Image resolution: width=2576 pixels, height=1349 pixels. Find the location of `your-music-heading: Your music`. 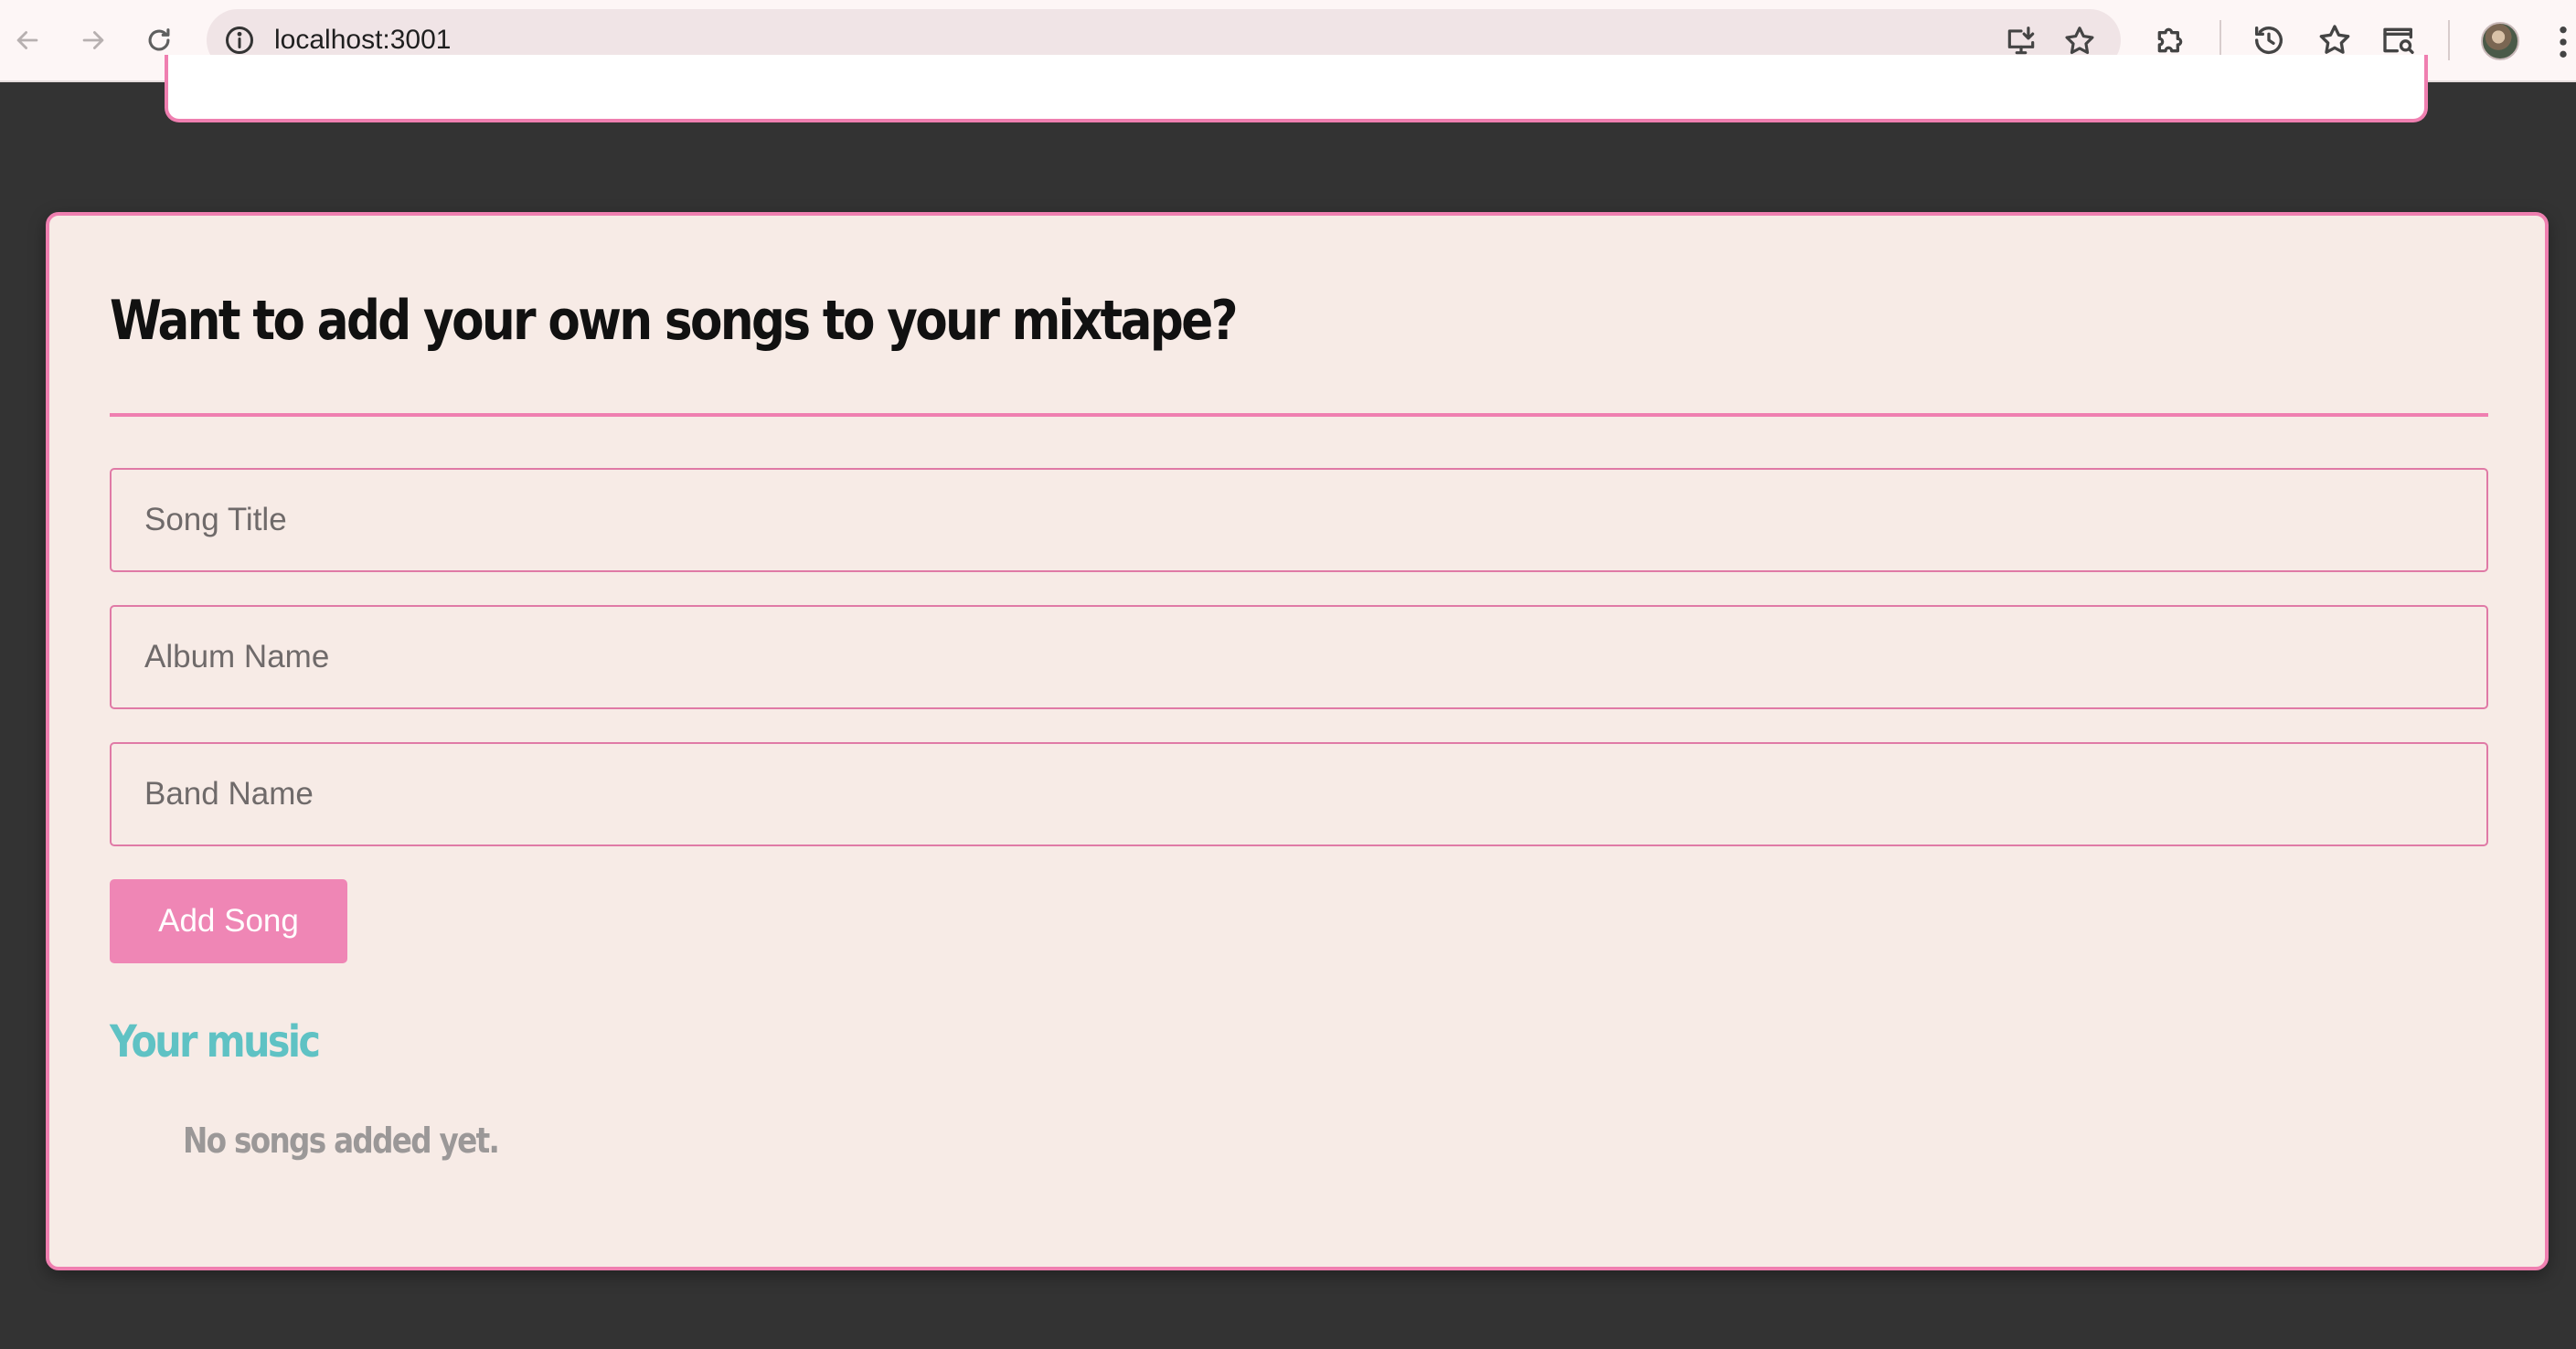

your-music-heading: Your music is located at coordinates (215, 1042).